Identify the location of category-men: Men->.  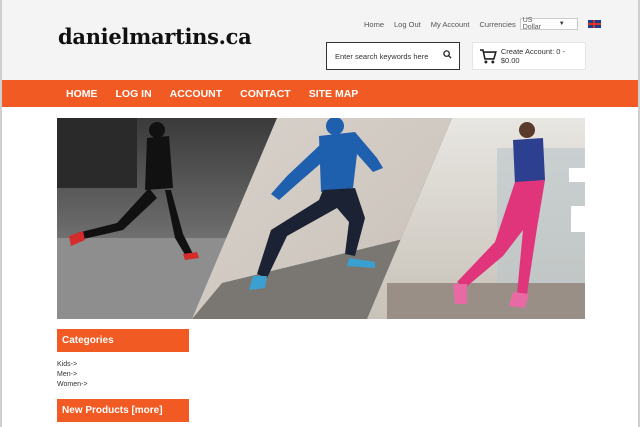
(72, 375).